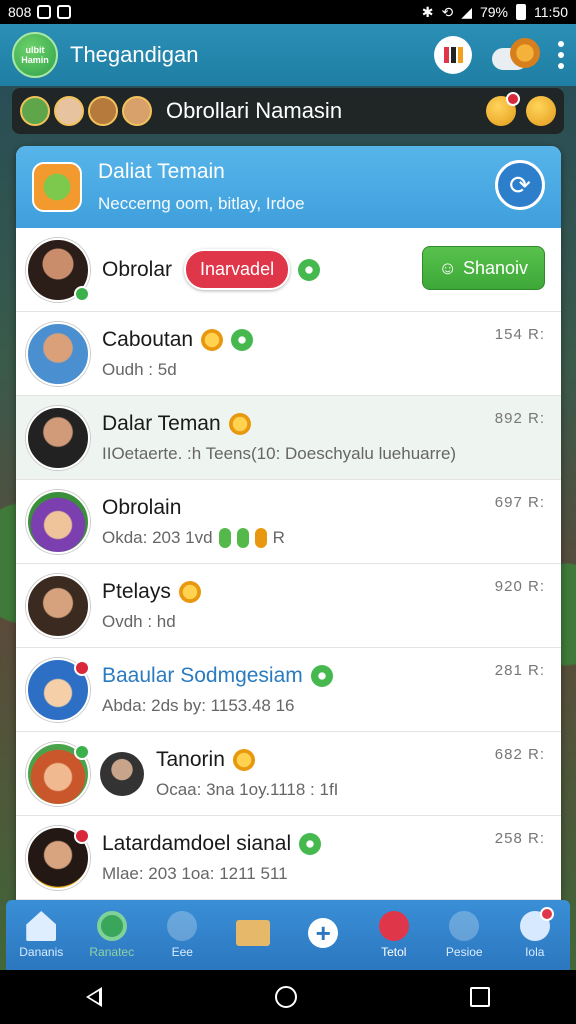 The image size is (576, 1024). I want to click on chat-time: 697 R:, so click(519, 502).